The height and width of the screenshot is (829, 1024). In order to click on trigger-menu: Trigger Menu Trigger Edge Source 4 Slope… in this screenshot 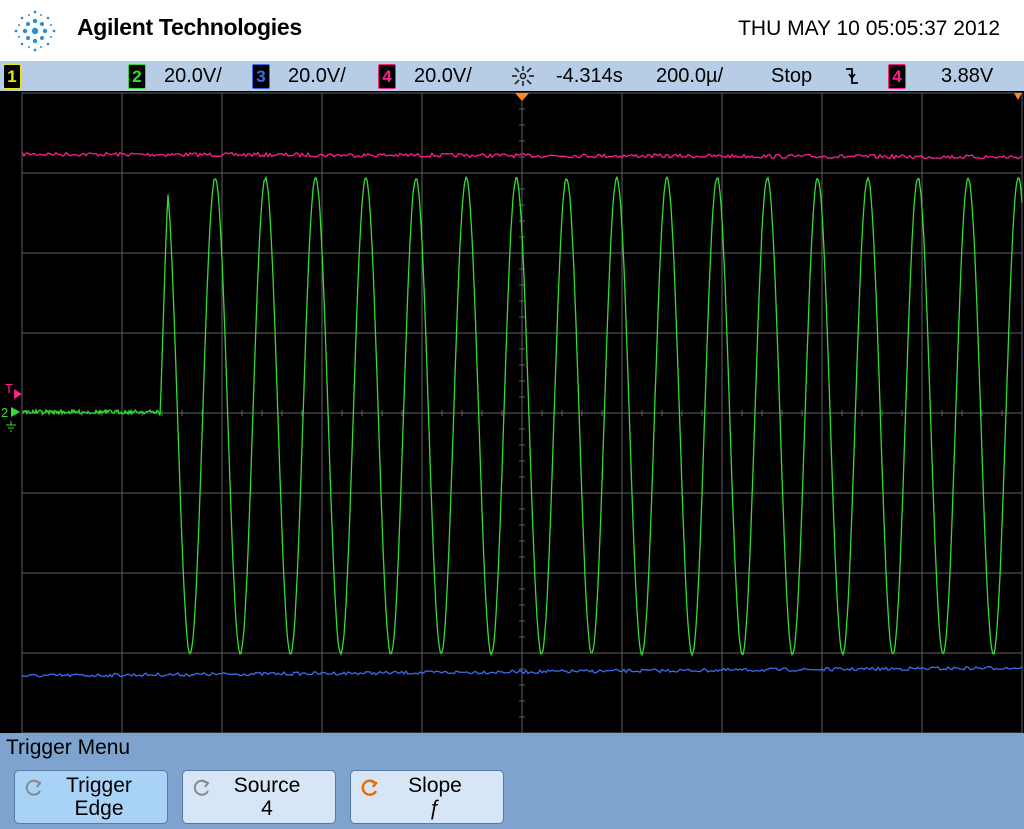, I will do `click(512, 781)`.